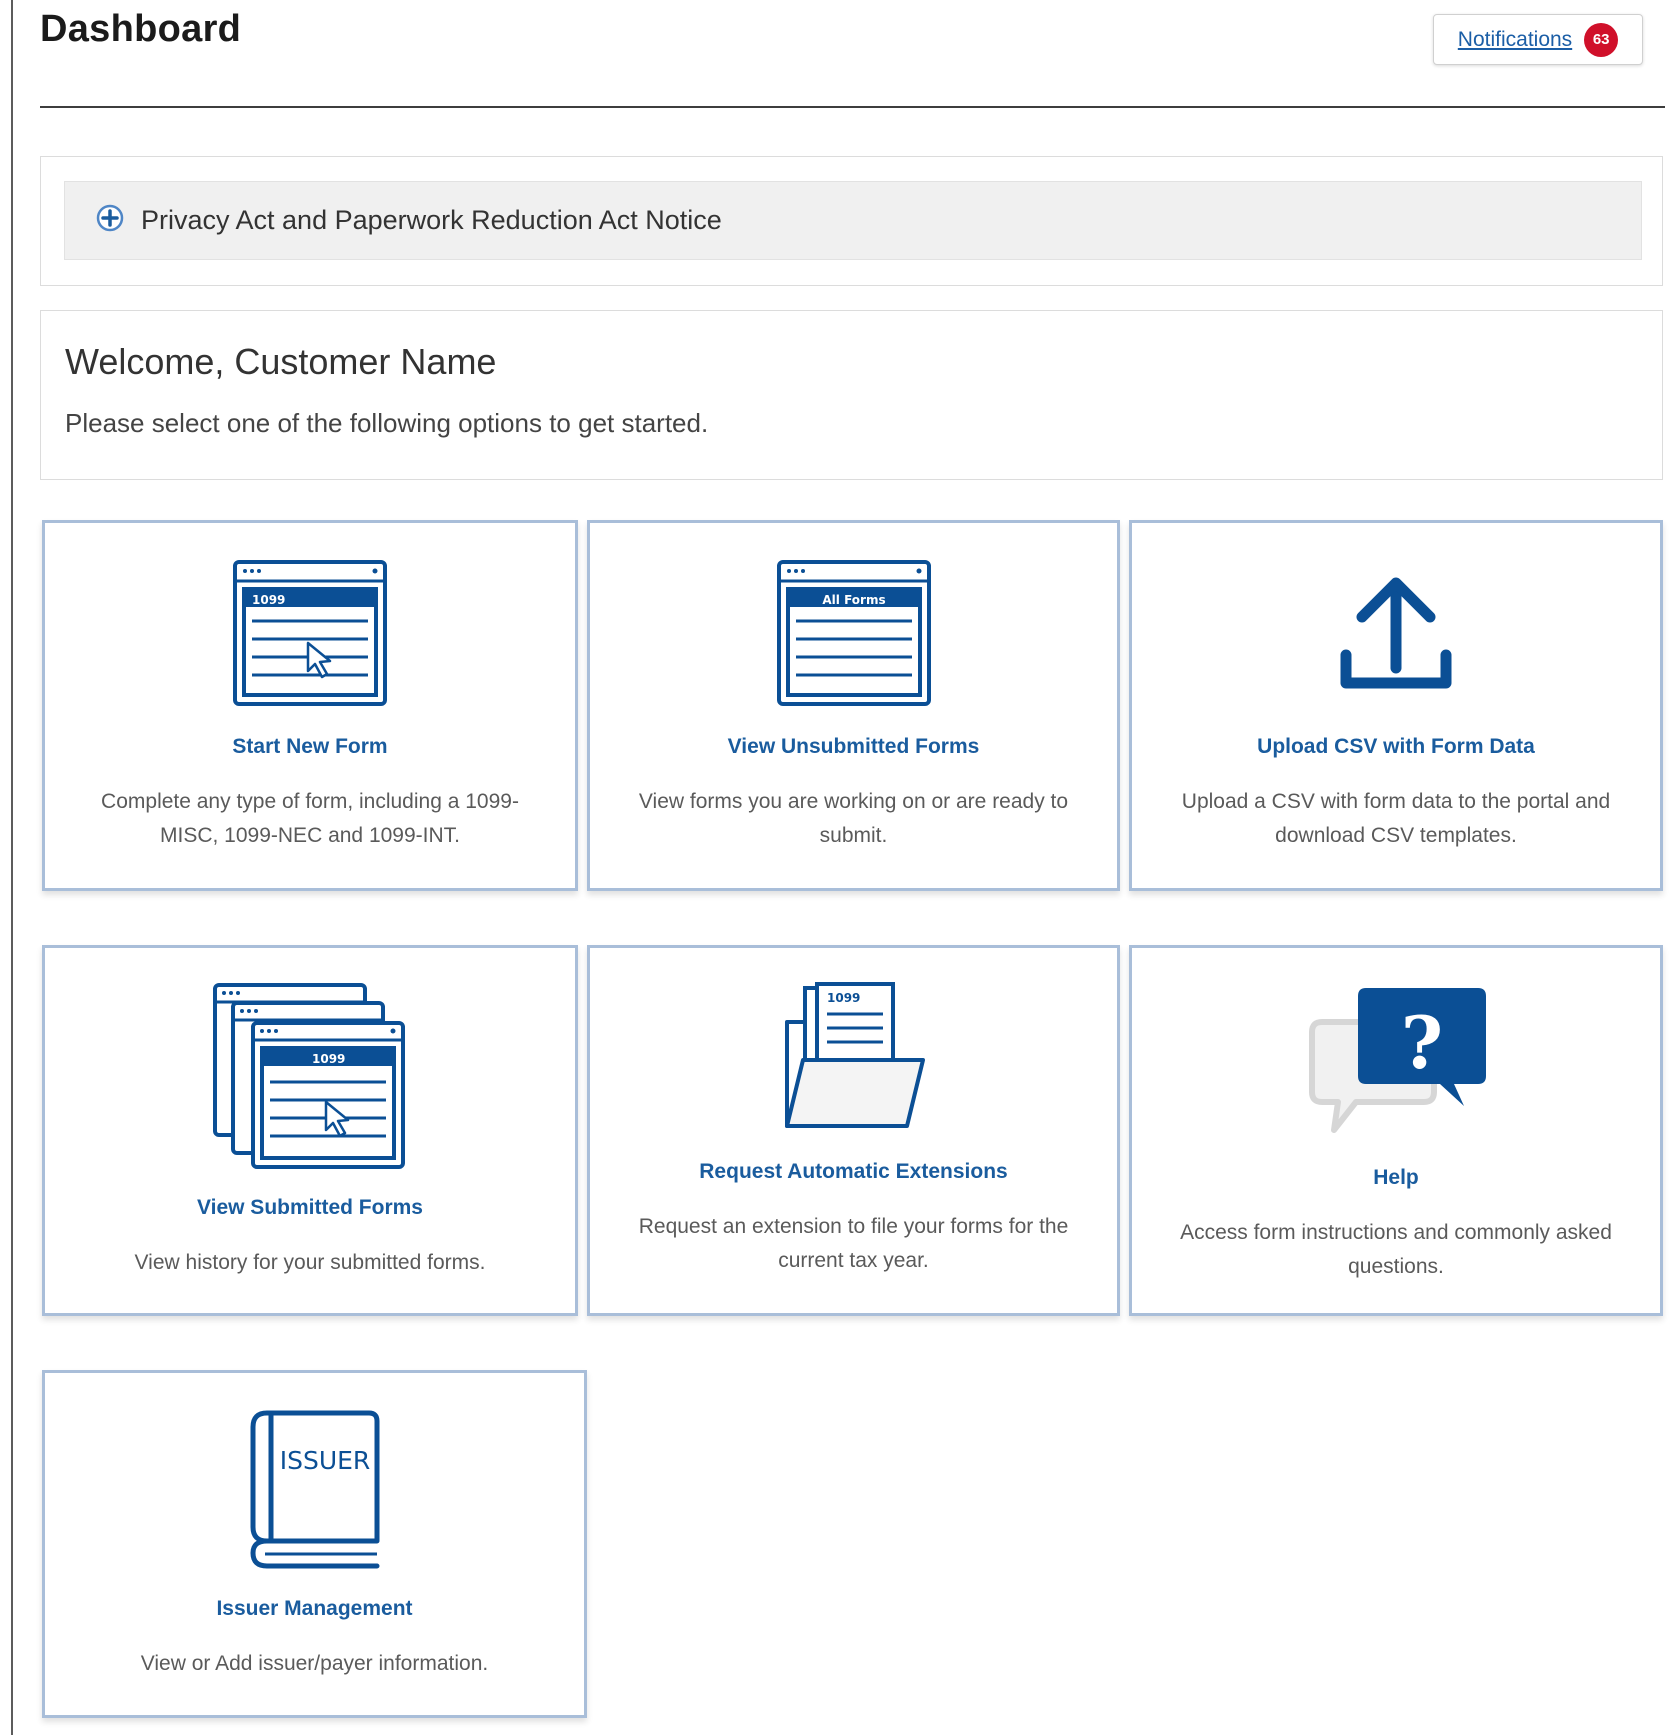  I want to click on folder-icon-label: 1099, so click(843, 998).